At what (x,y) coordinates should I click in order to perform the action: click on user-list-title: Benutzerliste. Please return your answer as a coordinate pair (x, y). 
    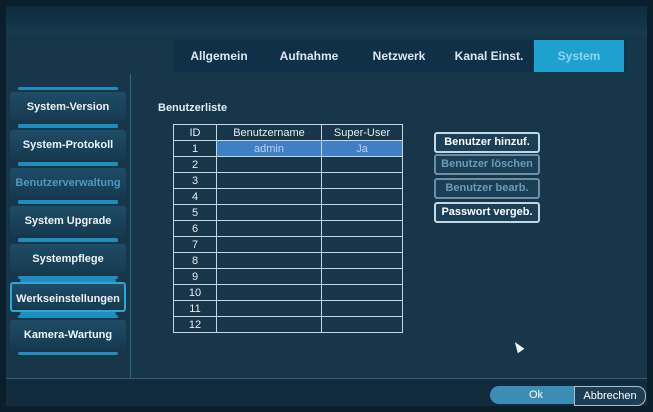
    Looking at the image, I should click on (193, 108).